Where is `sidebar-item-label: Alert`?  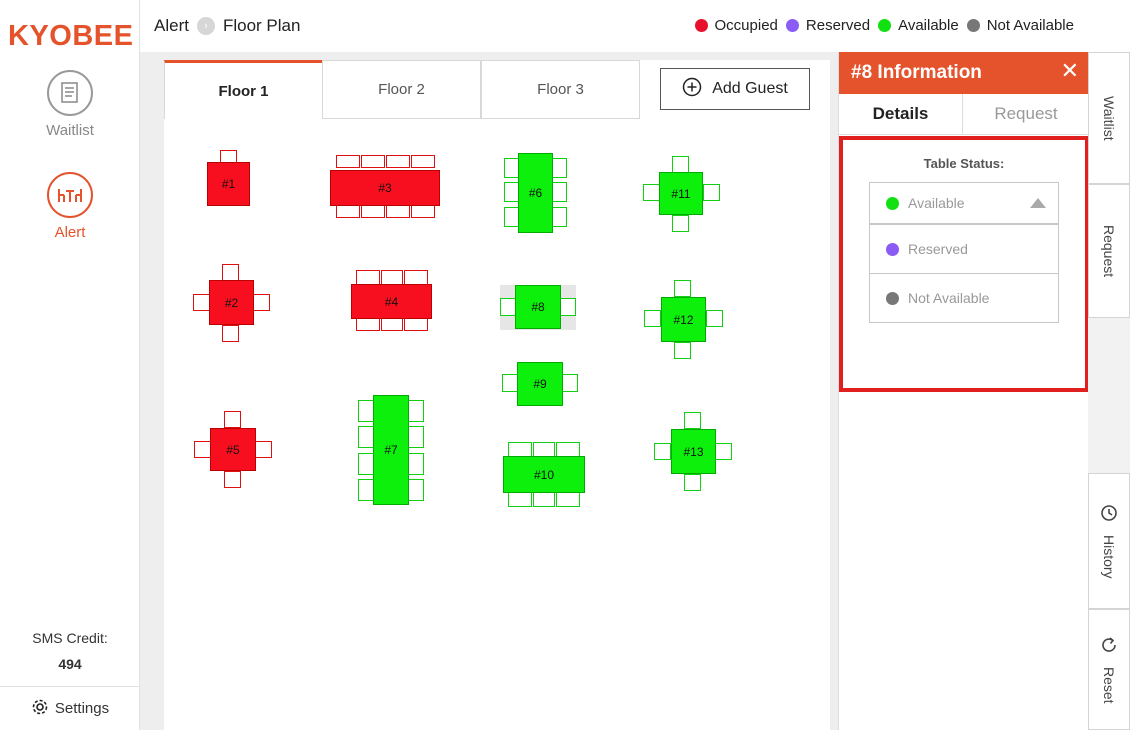
sidebar-item-label: Alert is located at coordinates (70, 232).